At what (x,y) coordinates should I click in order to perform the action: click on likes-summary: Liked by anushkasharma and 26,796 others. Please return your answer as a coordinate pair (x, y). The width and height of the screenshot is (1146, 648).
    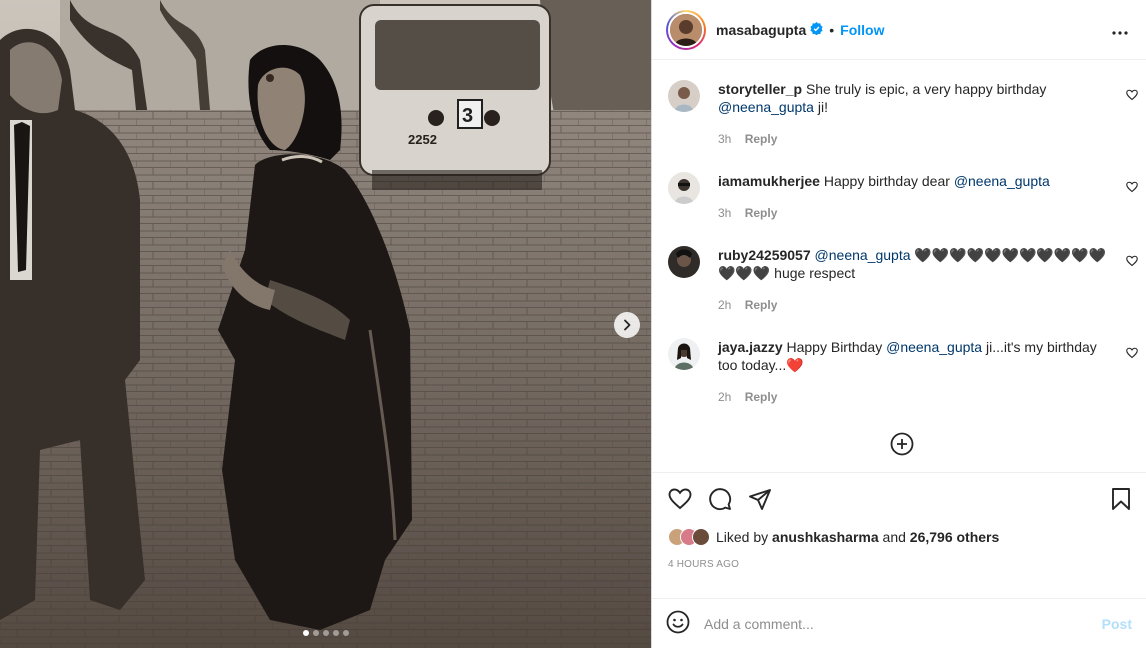
    Looking at the image, I should click on (833, 537).